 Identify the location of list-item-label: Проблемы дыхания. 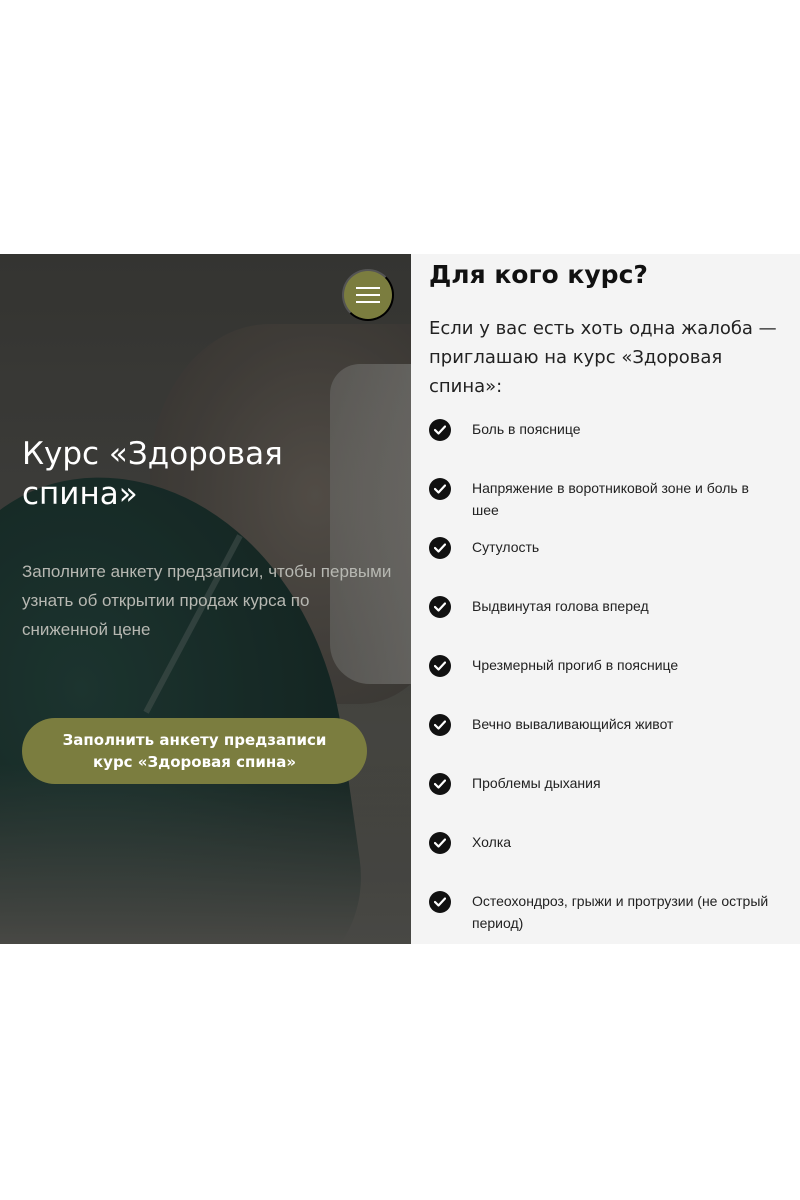
(536, 783).